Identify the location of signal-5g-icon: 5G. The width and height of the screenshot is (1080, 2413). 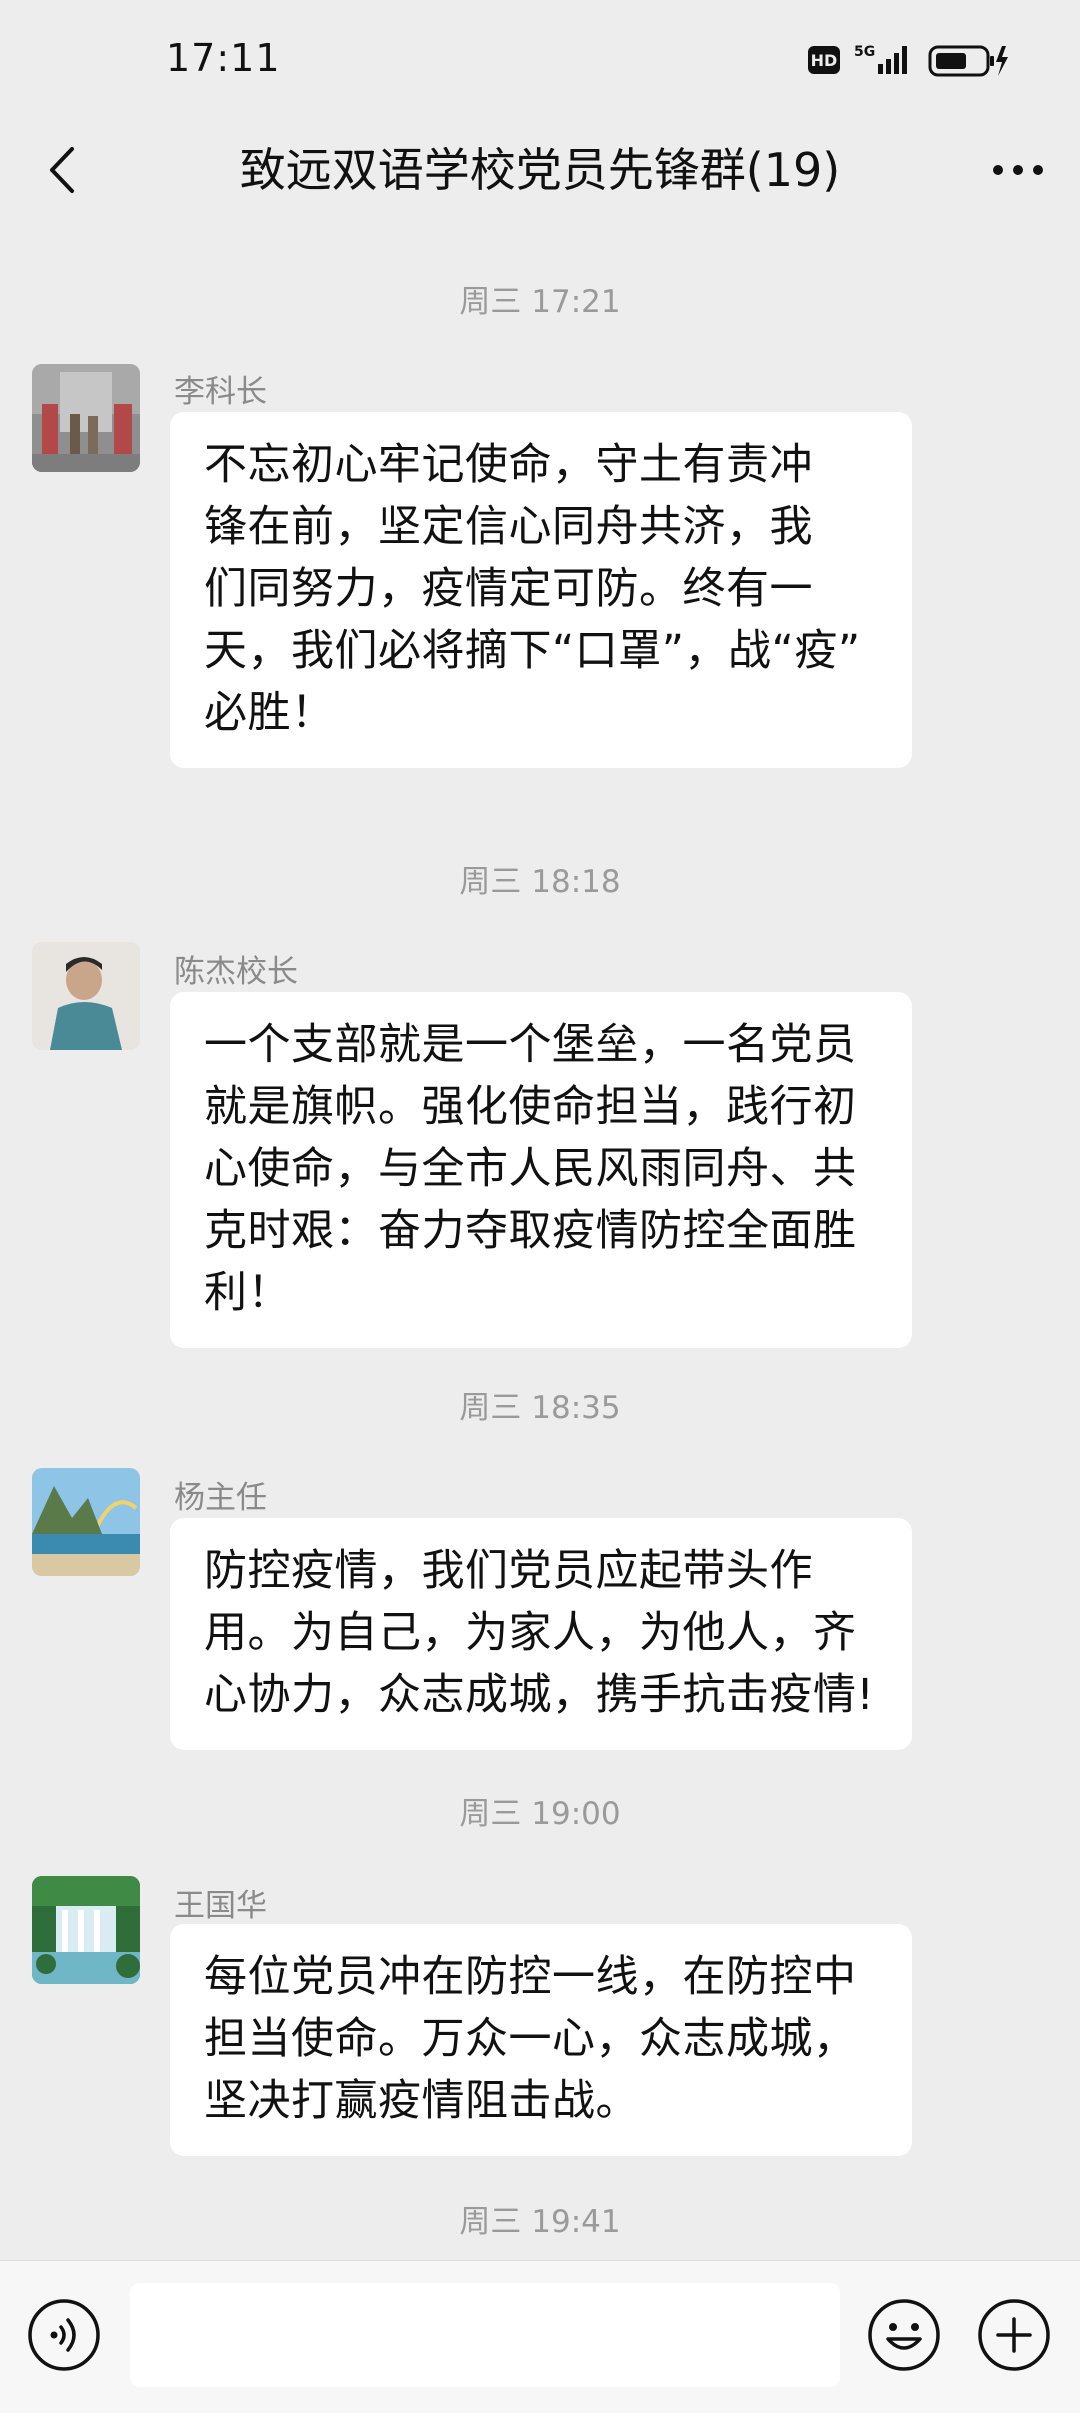
(880, 59).